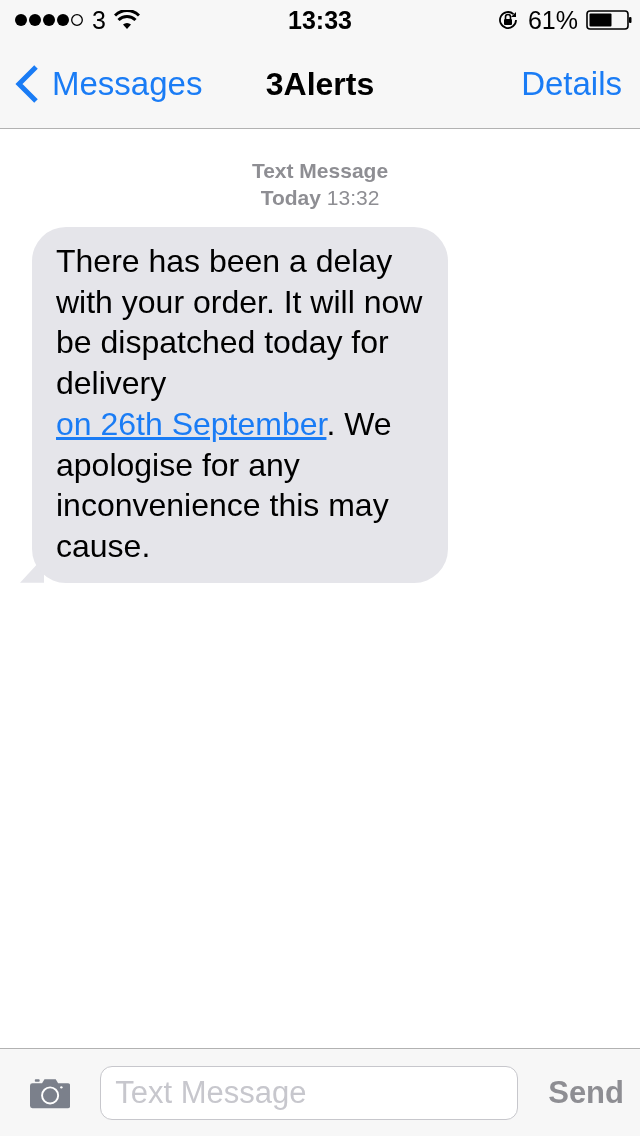 The image size is (640, 1136). Describe the element at coordinates (571, 84) in the screenshot. I see `details-button: Details` at that location.